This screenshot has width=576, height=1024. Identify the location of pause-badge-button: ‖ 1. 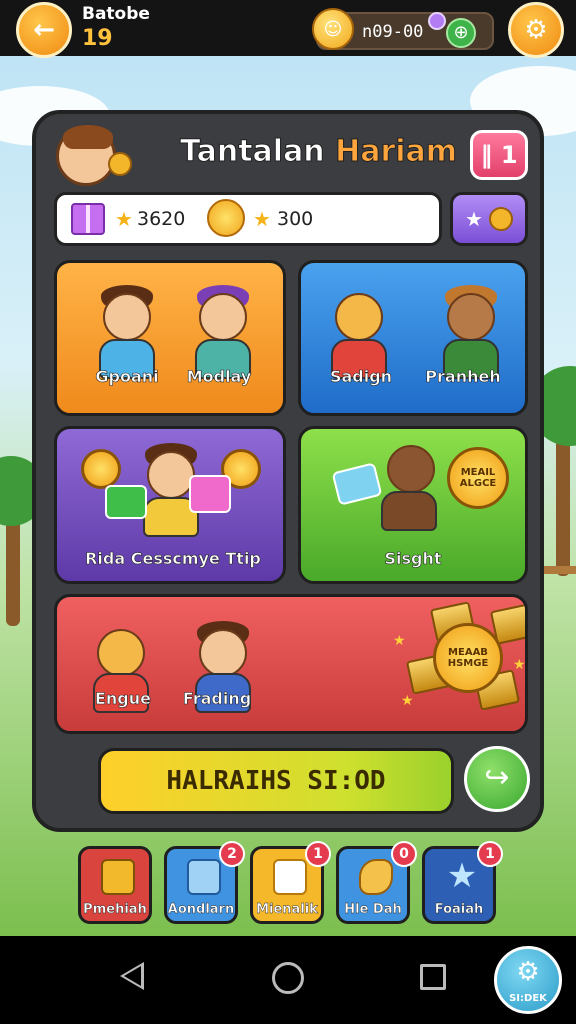
(499, 155).